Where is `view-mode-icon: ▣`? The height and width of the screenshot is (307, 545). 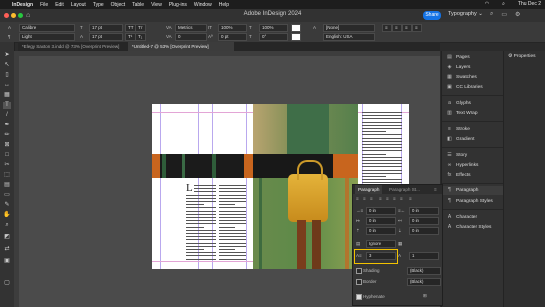
view-mode-icon: ▣ is located at coordinates (7, 261).